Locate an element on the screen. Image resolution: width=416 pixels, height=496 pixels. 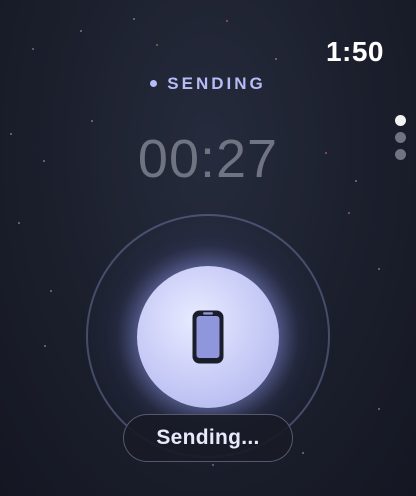
status-dot is located at coordinates (154, 83).